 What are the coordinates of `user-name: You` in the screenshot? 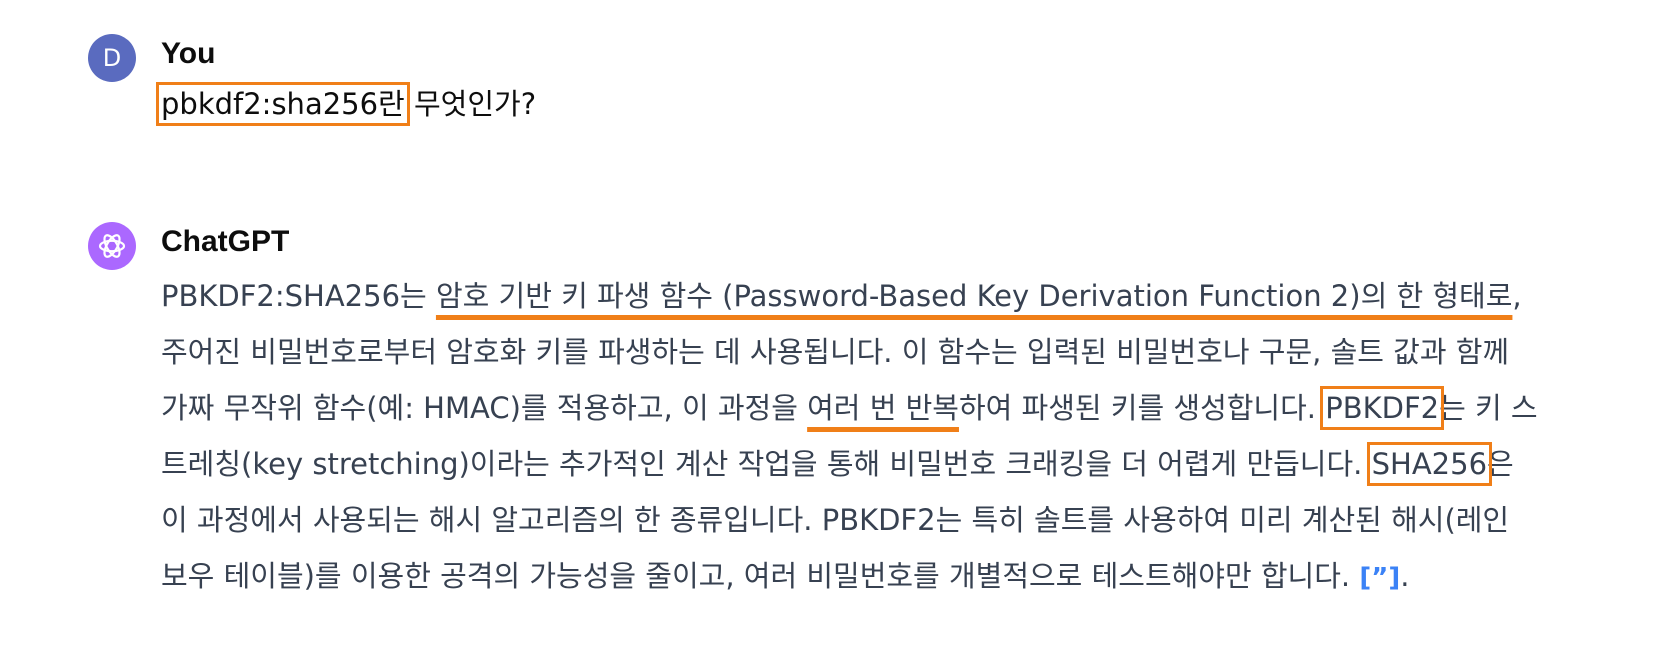 It's located at (188, 53).